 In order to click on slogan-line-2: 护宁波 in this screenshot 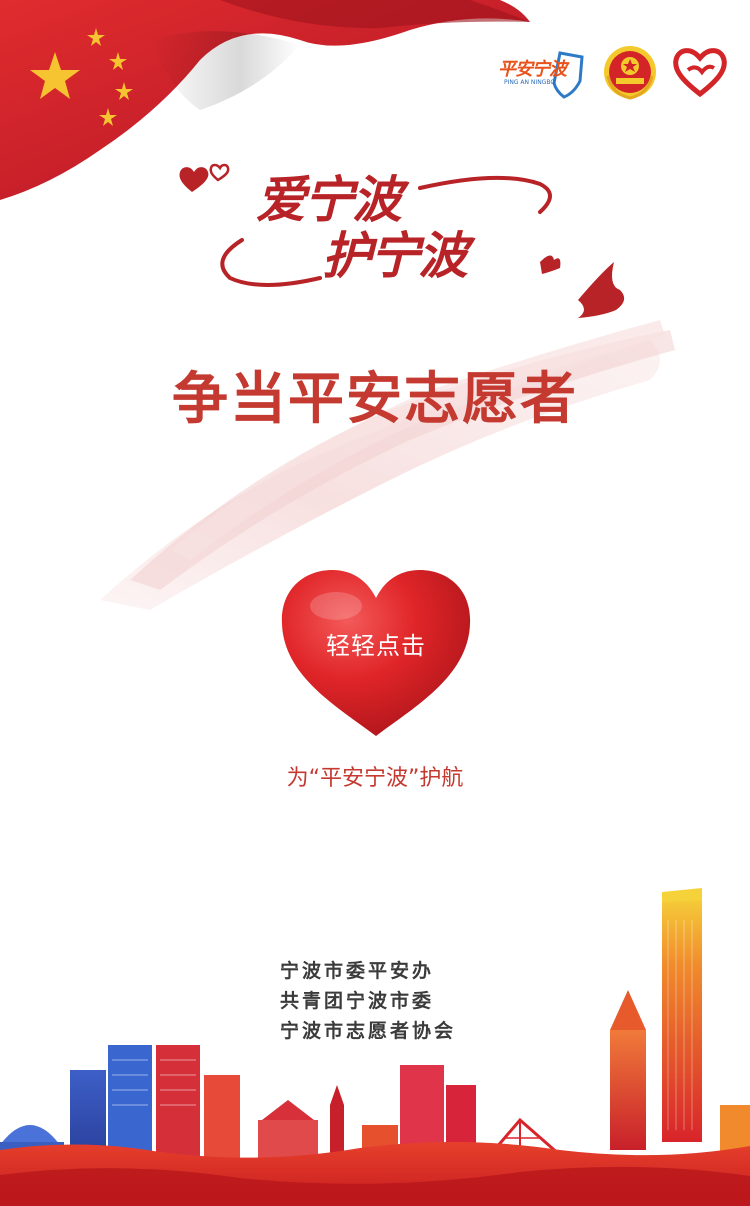, I will do `click(395, 255)`.